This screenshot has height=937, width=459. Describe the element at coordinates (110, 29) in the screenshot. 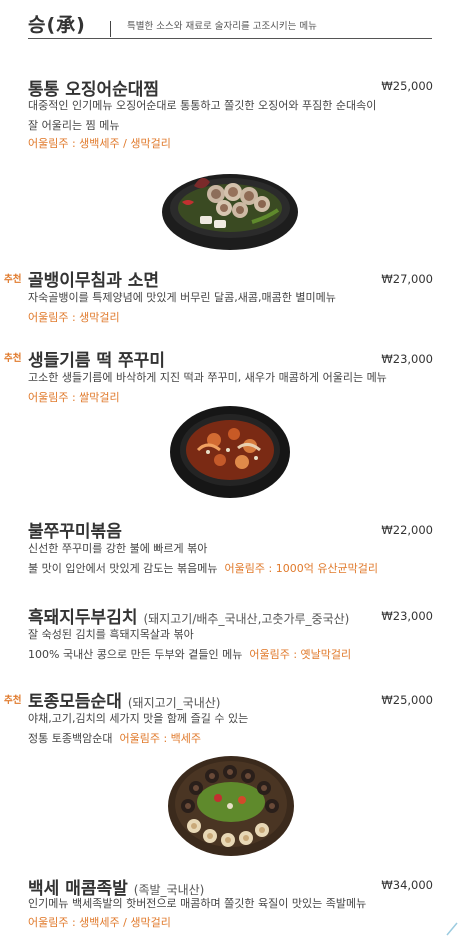

I see `header-divider` at that location.